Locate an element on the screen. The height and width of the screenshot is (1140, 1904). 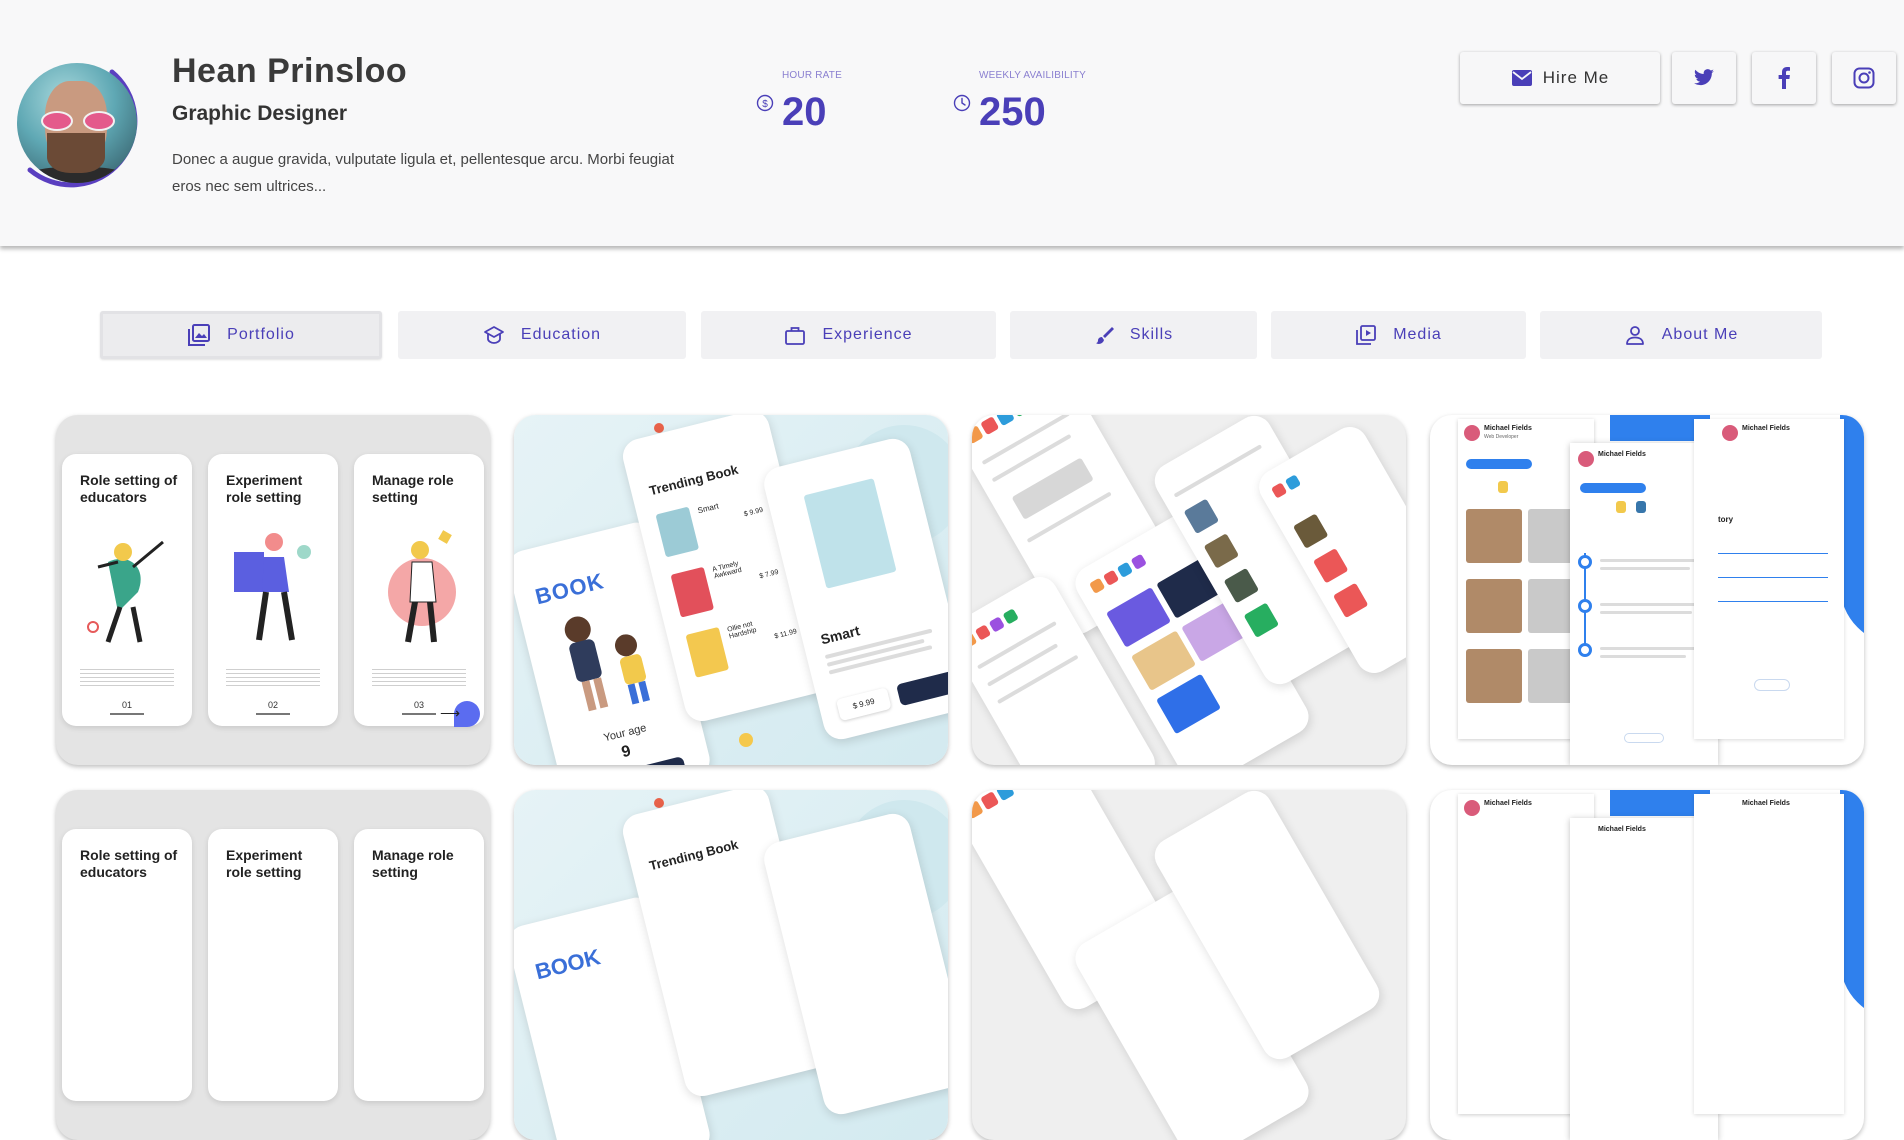
twitter-button is located at coordinates (1704, 78).